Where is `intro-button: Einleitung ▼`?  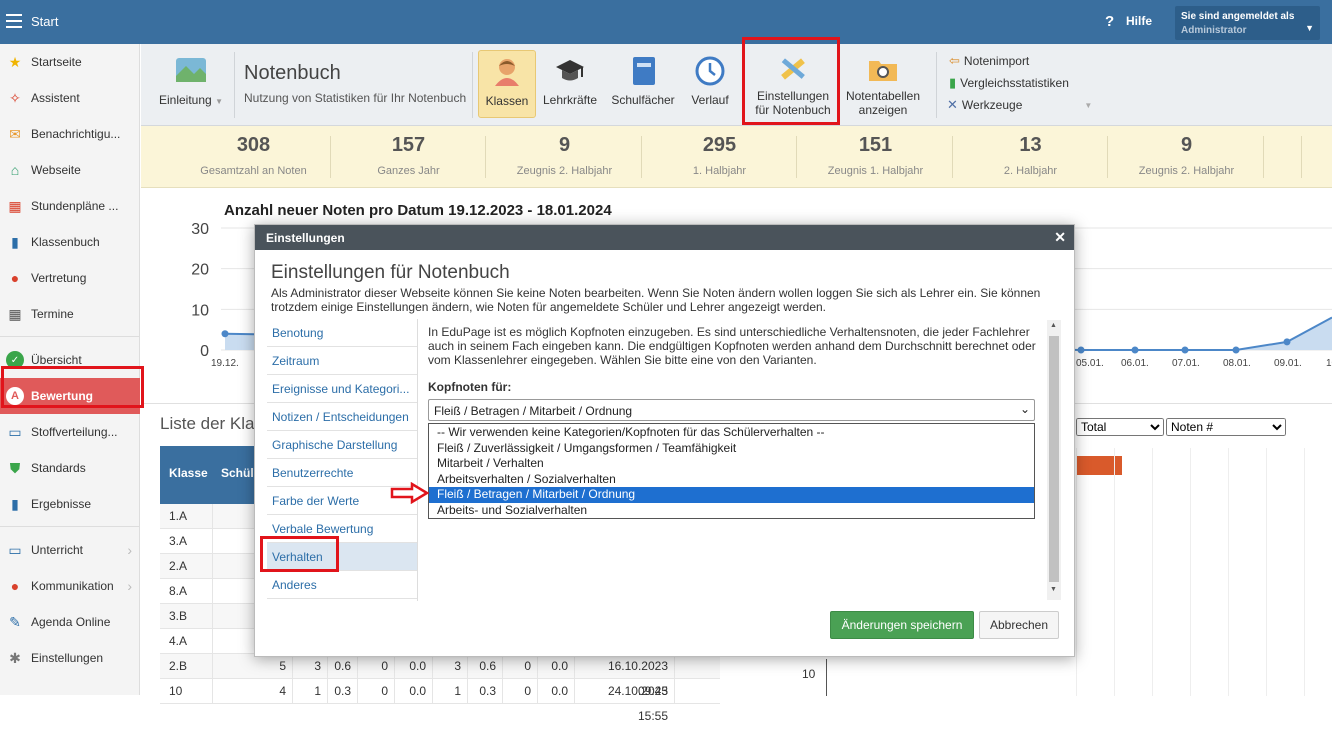
intro-button: Einleitung ▼ is located at coordinates (191, 86).